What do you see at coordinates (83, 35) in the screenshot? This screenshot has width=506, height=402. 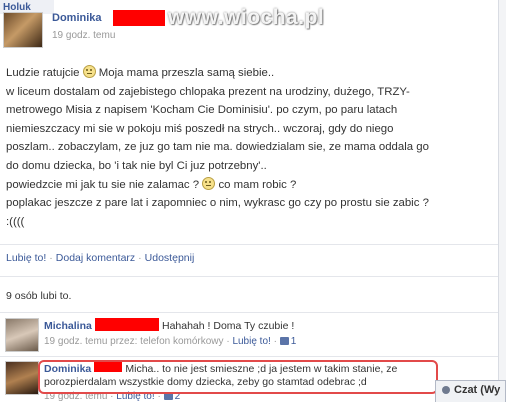 I see `post-timestamp: 19 godz. temu` at bounding box center [83, 35].